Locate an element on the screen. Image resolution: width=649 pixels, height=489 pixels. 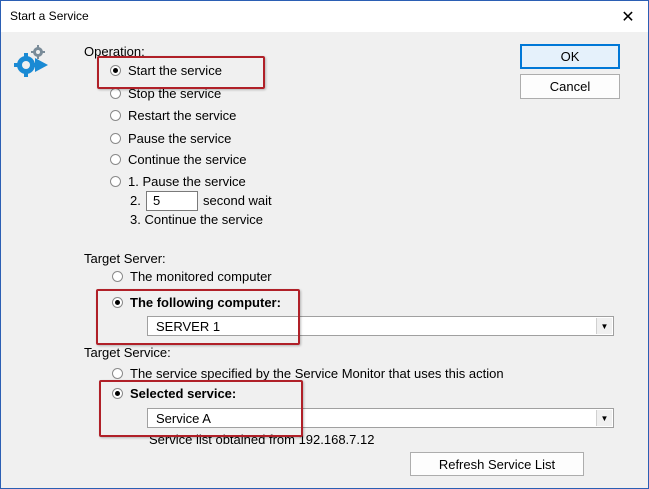
radio-monitored-computer: The monitored computer is located at coordinates (192, 276).